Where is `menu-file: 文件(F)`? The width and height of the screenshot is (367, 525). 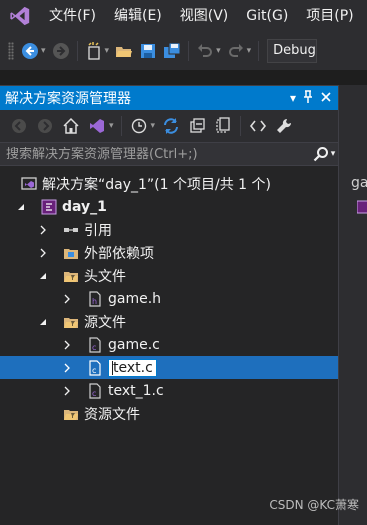
menu-file: 文件(F) is located at coordinates (72, 16).